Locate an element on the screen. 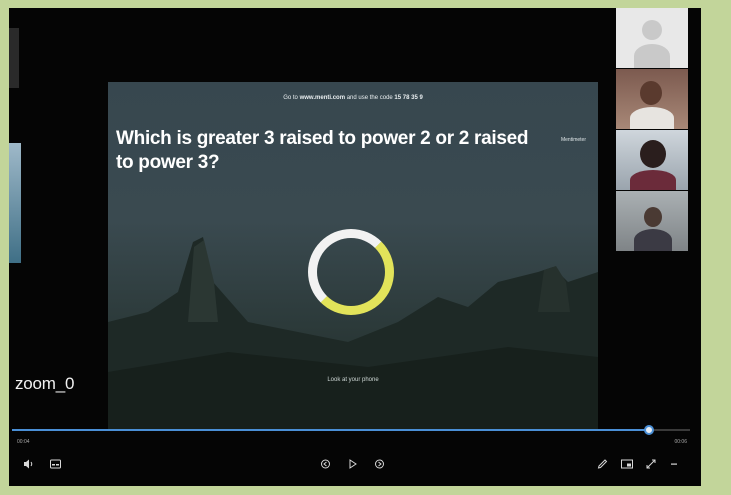 The height and width of the screenshot is (495, 731). screen-icon is located at coordinates (627, 465).